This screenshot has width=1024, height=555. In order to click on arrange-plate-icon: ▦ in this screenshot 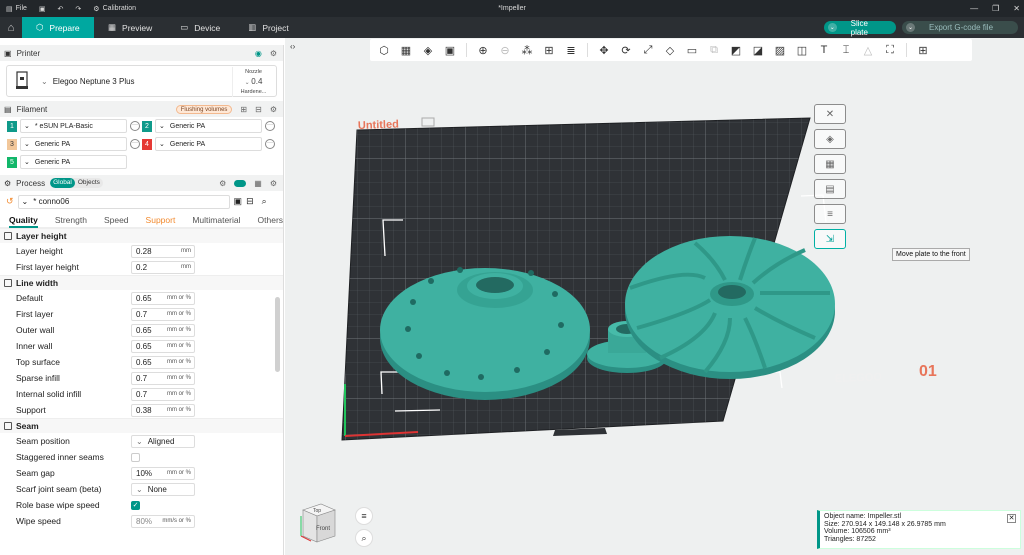, I will do `click(830, 164)`.